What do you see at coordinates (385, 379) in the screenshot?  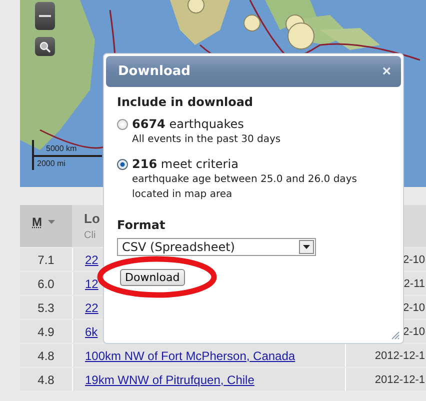 I see `time-cell: 2012-12-1` at bounding box center [385, 379].